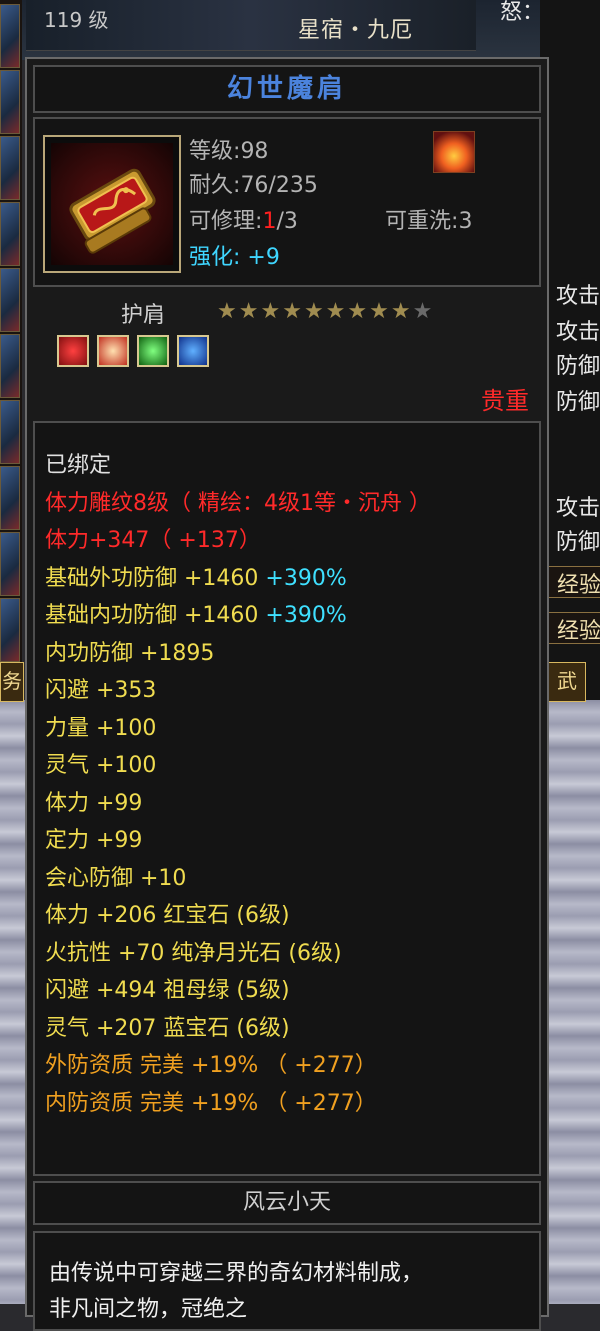 This screenshot has height=1331, width=600. I want to click on crafter-name-bar: 风云小天, so click(287, 1203).